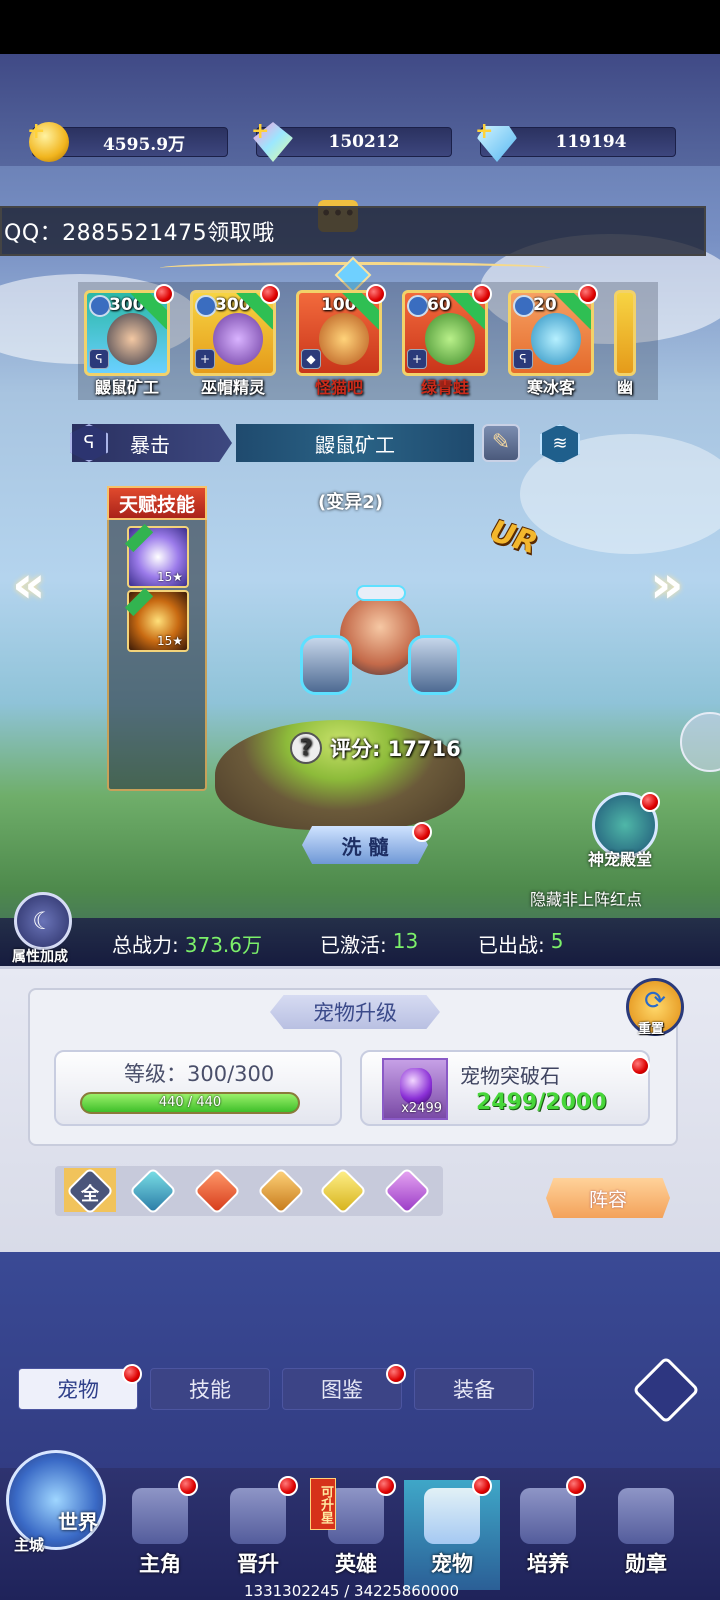 Image resolution: width=720 pixels, height=1600 pixels. I want to click on pet-card: 20 ᕋ, so click(551, 333).